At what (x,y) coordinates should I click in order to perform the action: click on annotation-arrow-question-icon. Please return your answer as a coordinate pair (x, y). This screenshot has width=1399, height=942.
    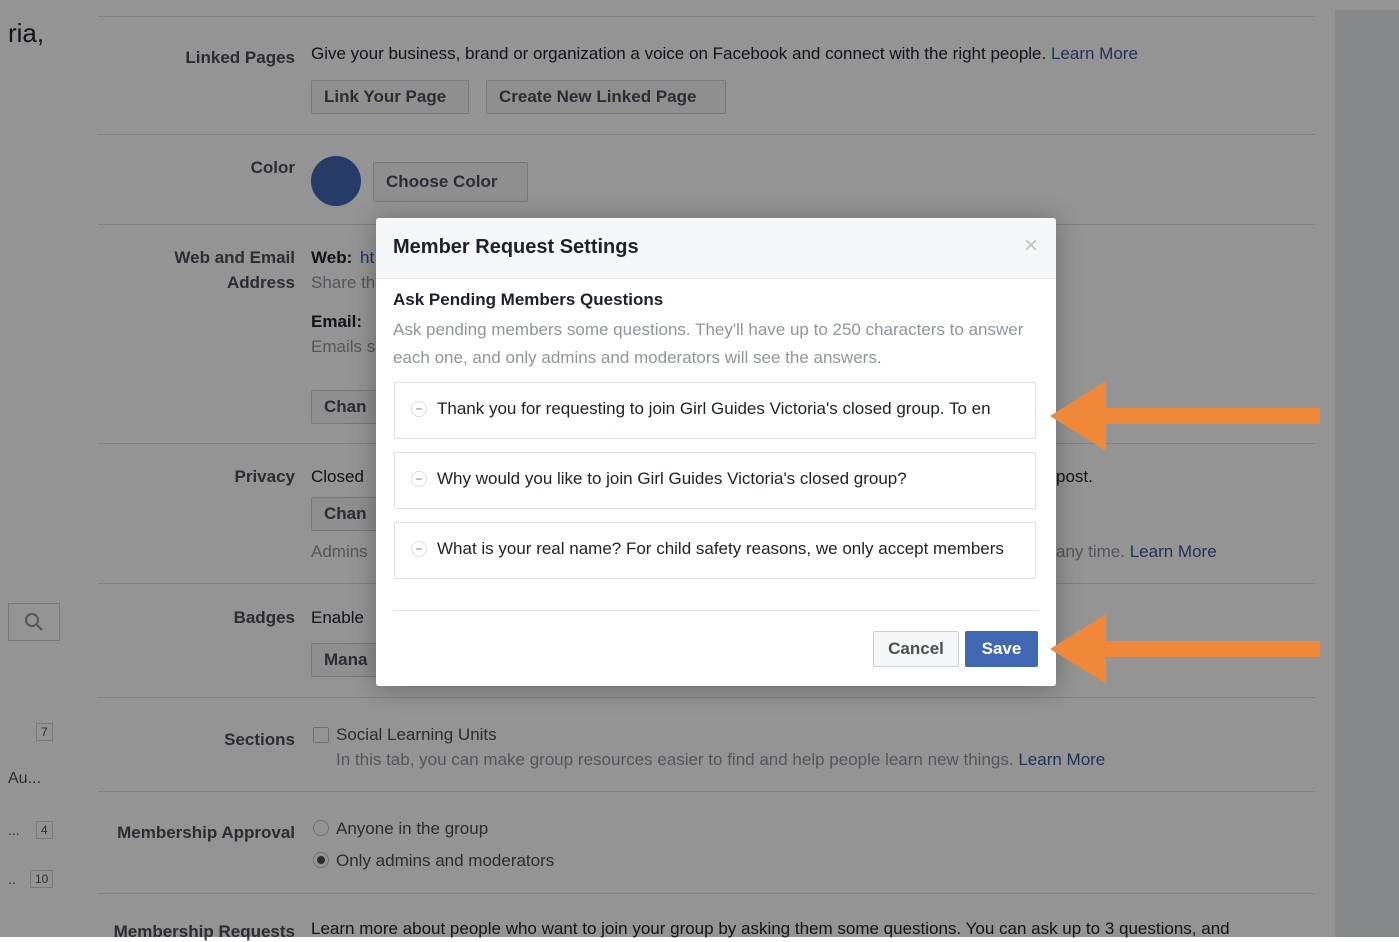
    Looking at the image, I should click on (1185, 416).